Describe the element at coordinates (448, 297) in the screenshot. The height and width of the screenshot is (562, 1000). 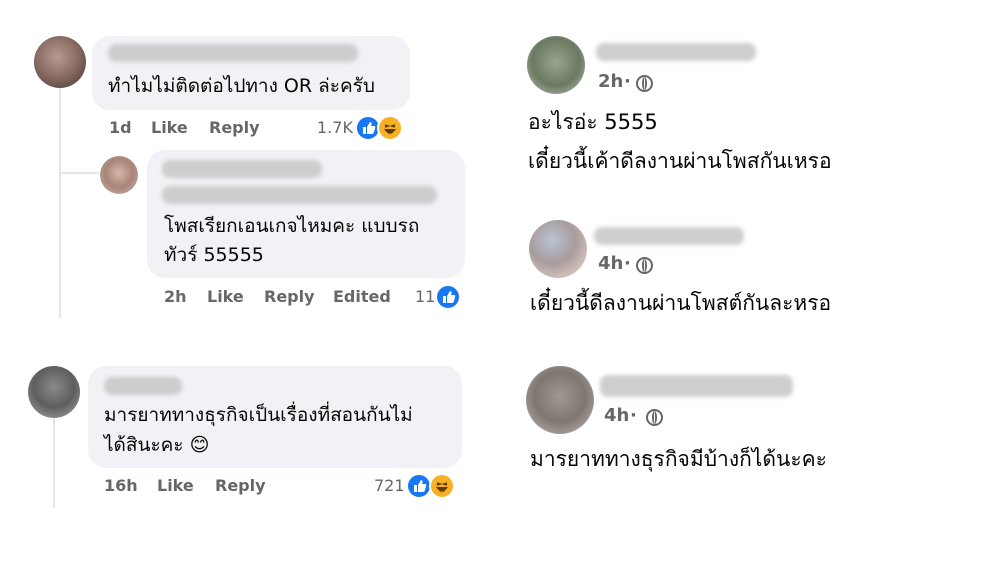
I see `like-icon` at that location.